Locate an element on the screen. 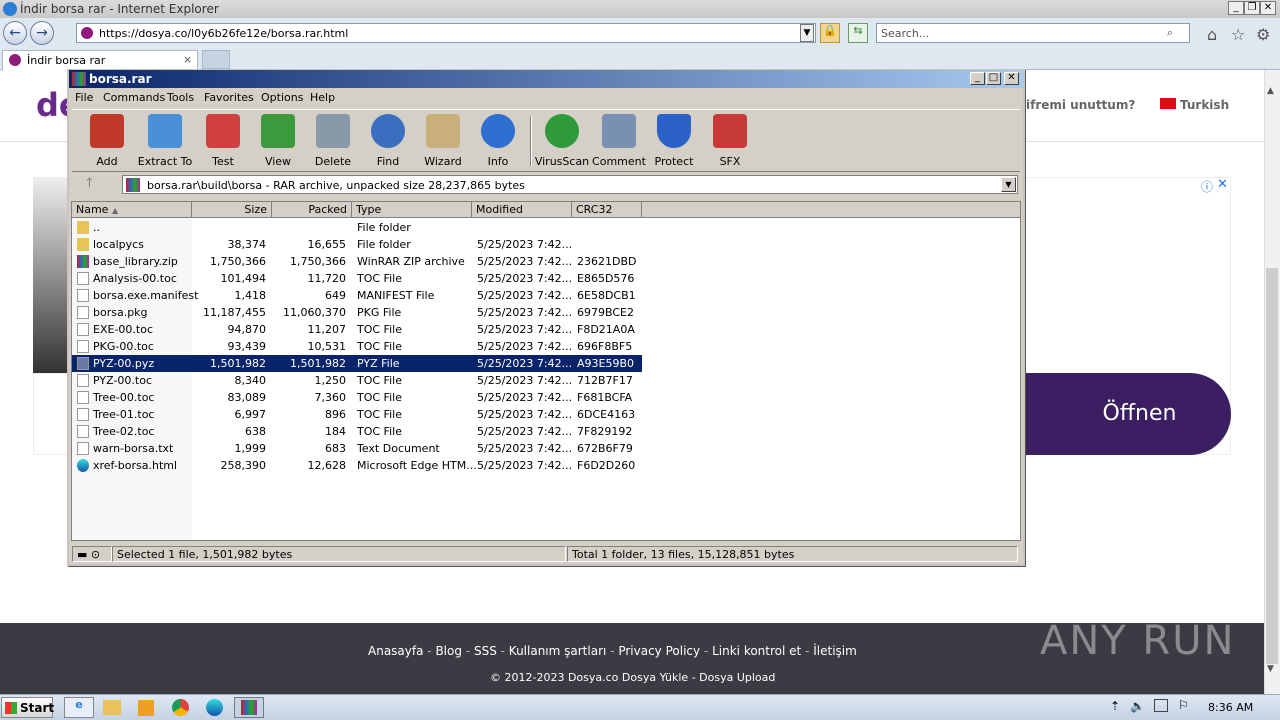 This screenshot has width=1280, height=720. tool-test-button: Test is located at coordinates (223, 141).